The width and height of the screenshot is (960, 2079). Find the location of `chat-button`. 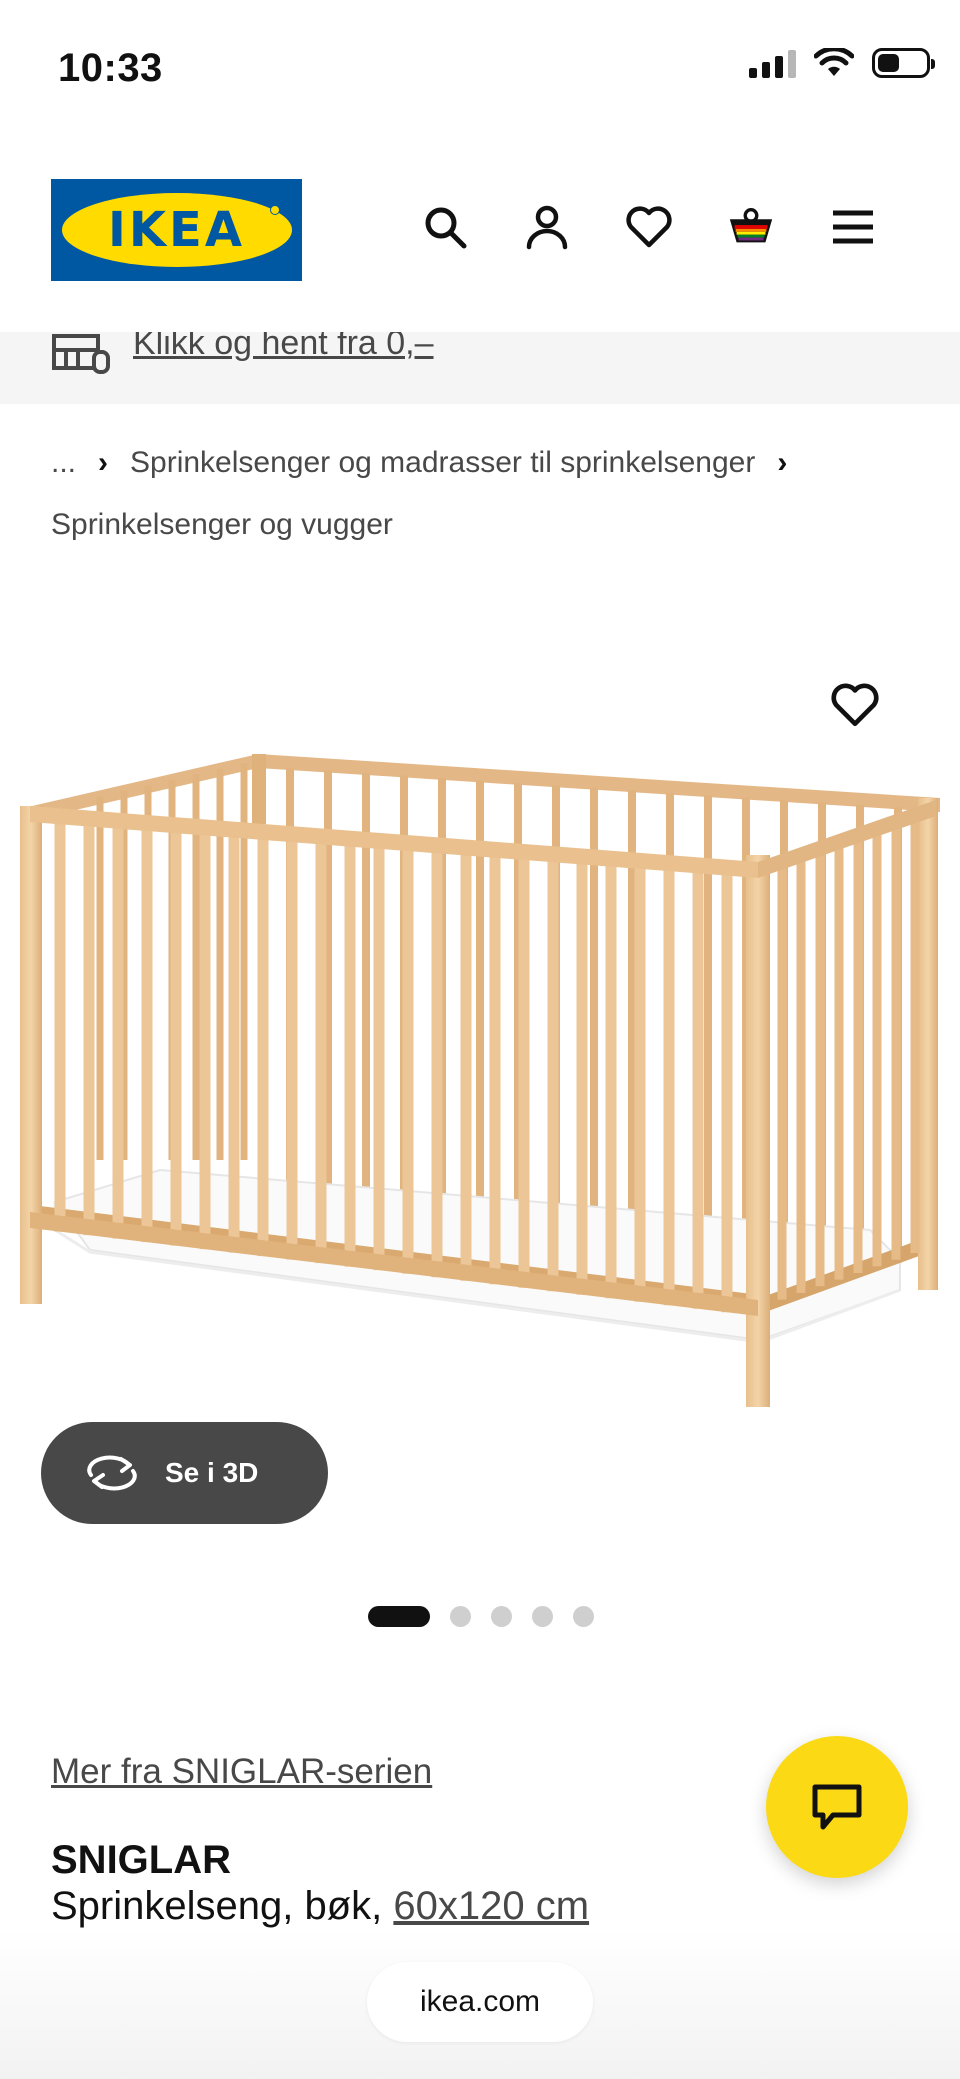

chat-button is located at coordinates (837, 1807).